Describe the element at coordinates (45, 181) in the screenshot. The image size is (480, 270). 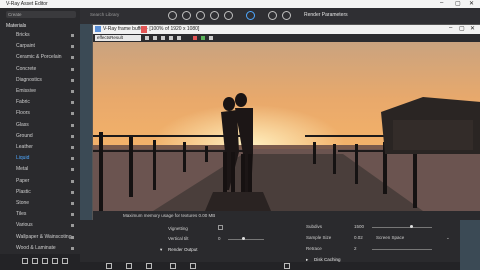
I see `sidebar-item: Paper` at that location.